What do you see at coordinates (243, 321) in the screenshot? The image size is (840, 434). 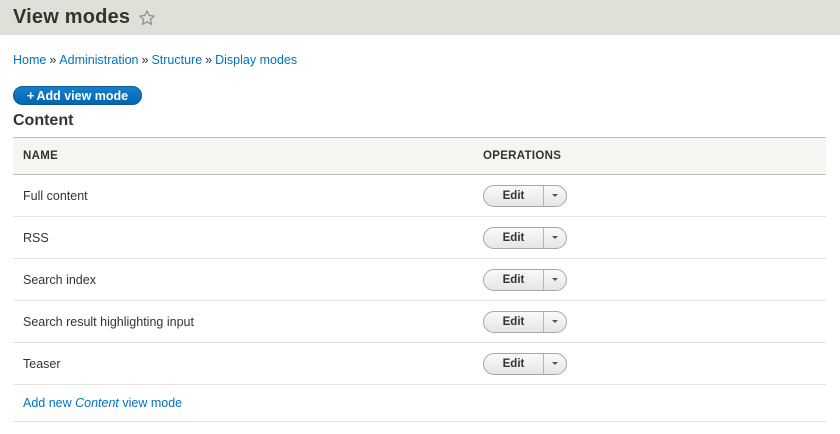 I see `row-name: Search result highlighting input` at bounding box center [243, 321].